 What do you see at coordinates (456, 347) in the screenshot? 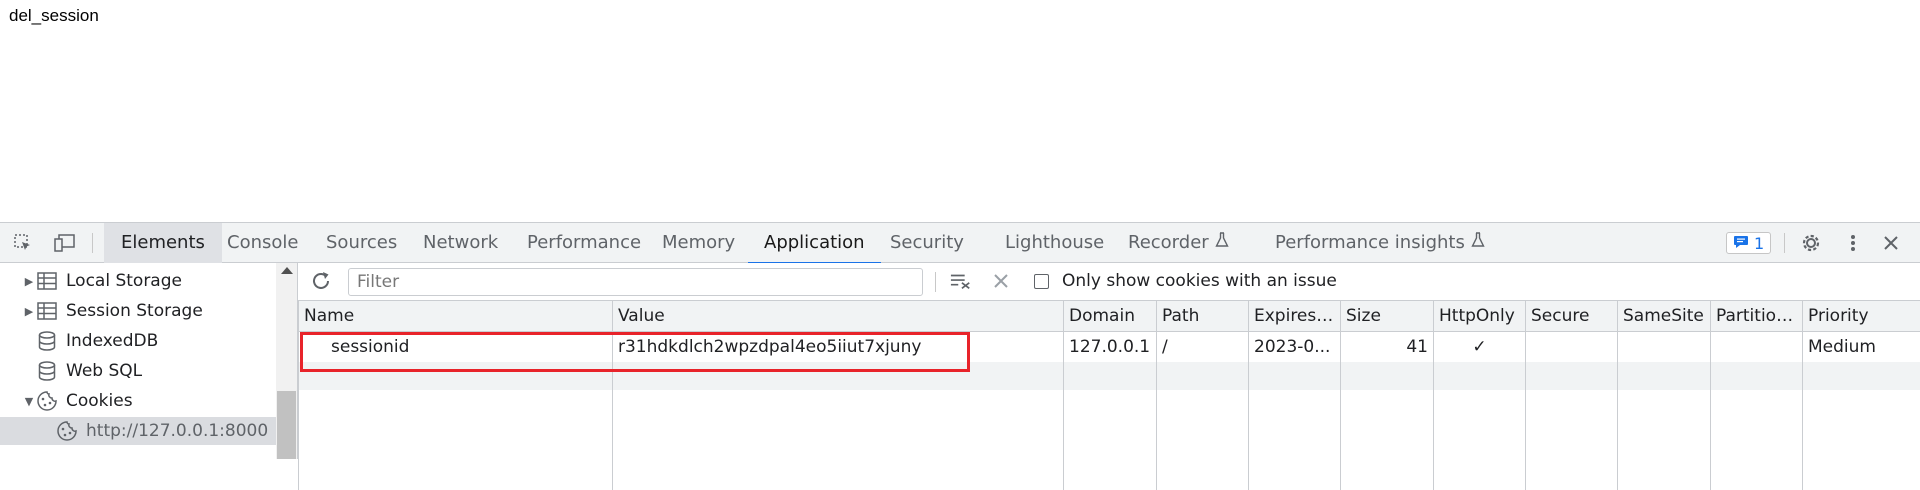
I see `cookie-name: sessionid` at bounding box center [456, 347].